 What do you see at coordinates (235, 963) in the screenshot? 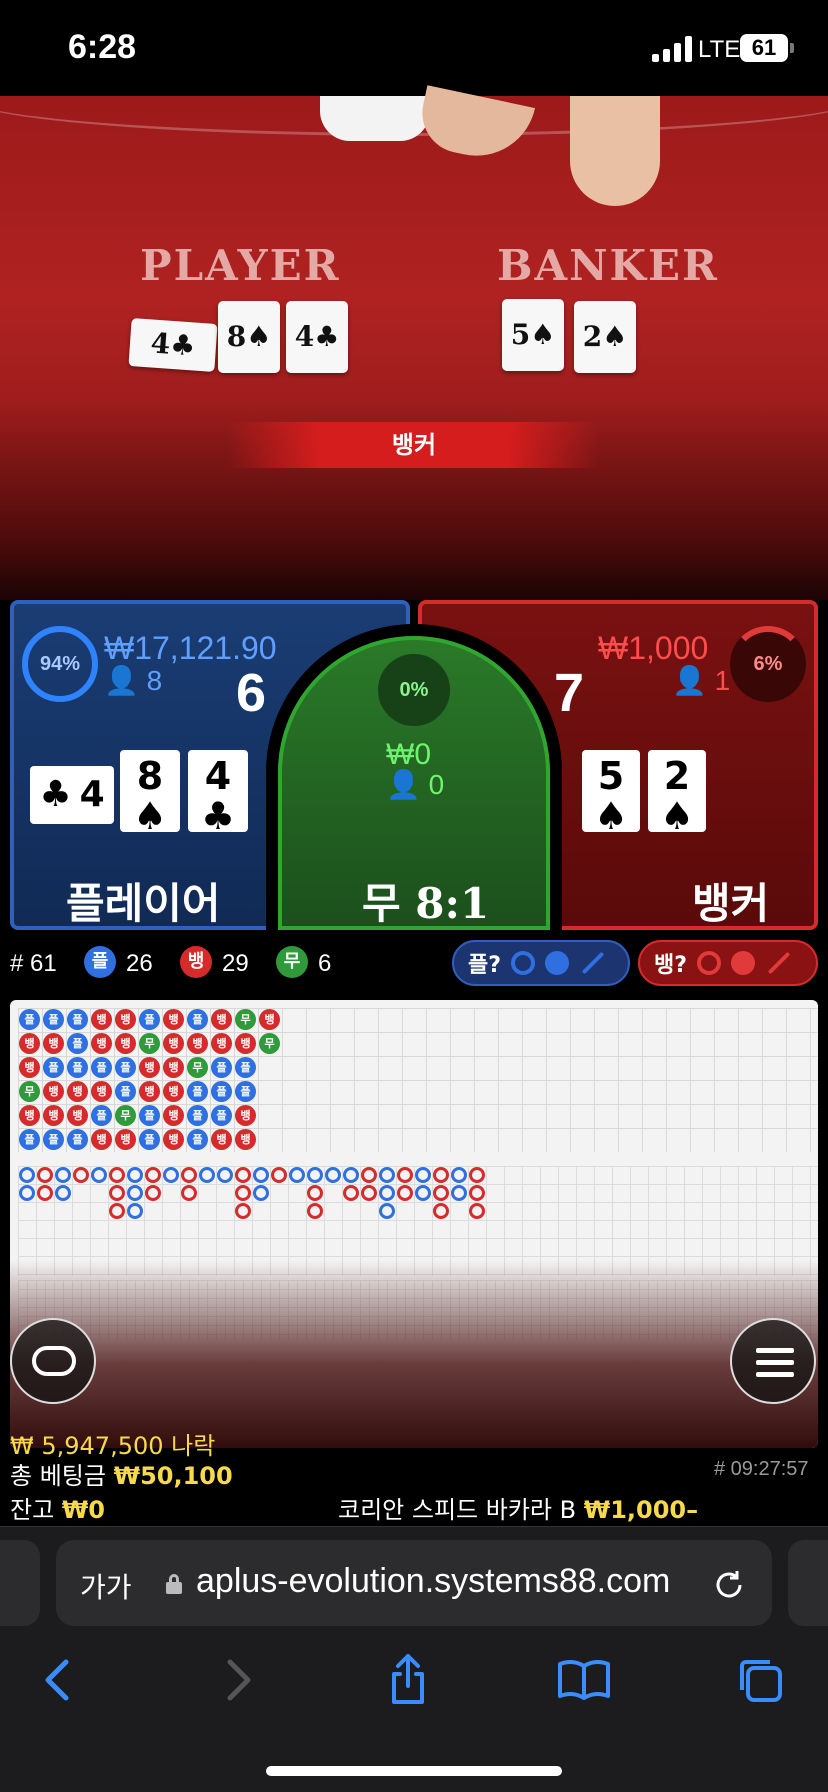
I see `banker-win-count: 29` at bounding box center [235, 963].